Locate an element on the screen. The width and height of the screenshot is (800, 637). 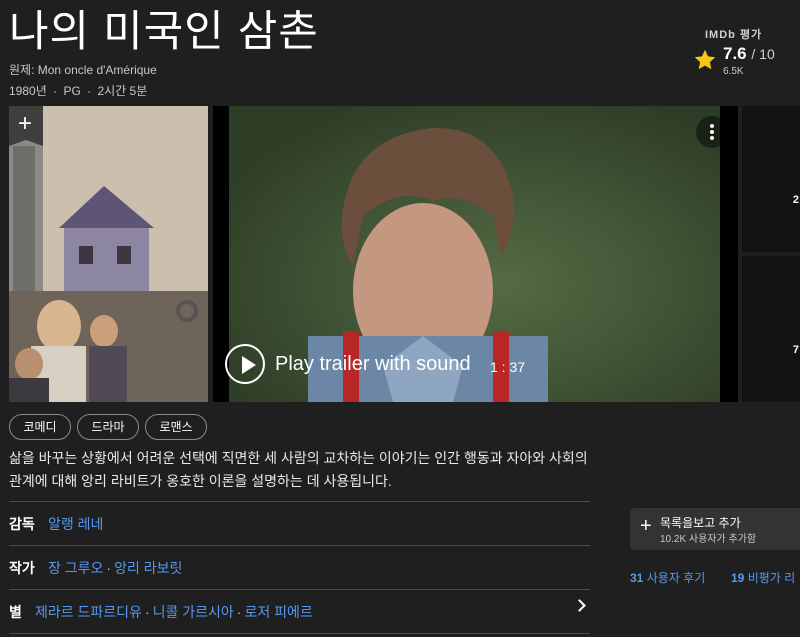
user-review-label: 사용자 후기 is located at coordinates (676, 578).